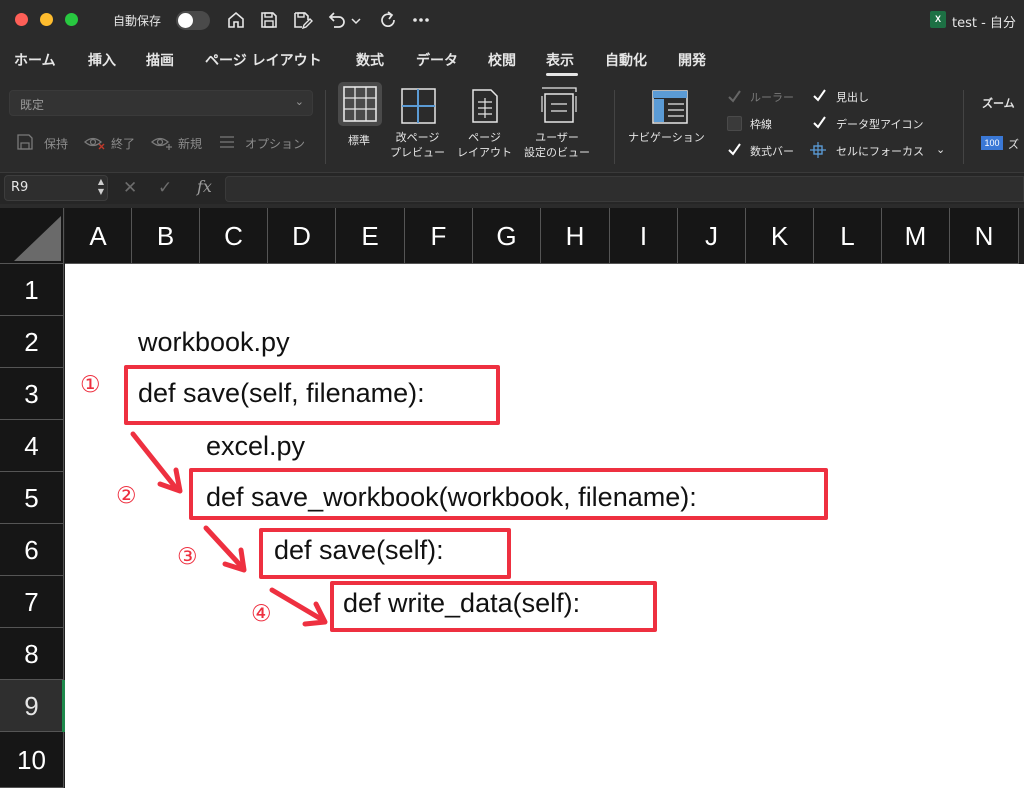 The image size is (1024, 788). I want to click on column-header-j: J, so click(712, 236).